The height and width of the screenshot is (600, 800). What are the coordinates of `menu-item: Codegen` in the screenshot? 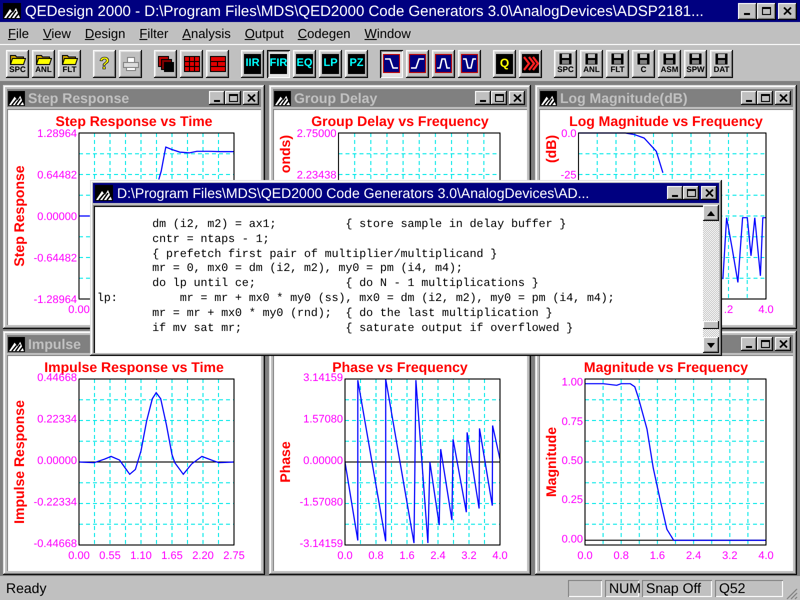 It's located at (324, 33).